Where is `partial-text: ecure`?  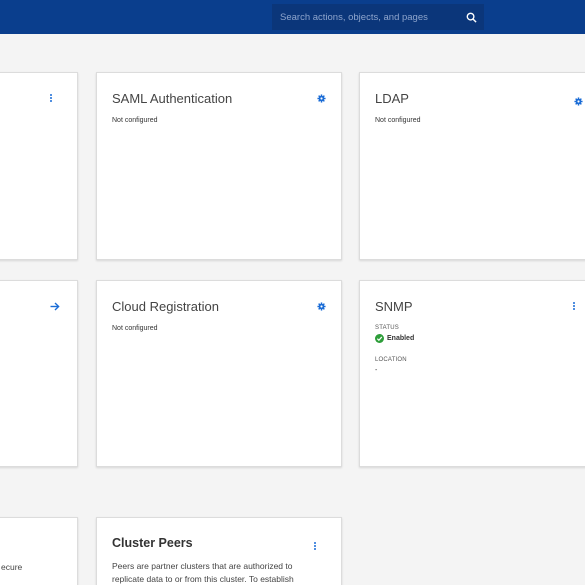
partial-text: ecure is located at coordinates (12, 567).